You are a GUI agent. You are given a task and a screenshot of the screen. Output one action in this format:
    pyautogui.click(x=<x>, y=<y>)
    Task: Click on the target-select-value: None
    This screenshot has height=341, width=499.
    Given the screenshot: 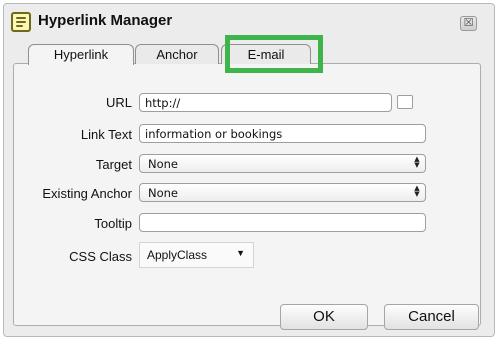 What is the action you would take?
    pyautogui.click(x=163, y=164)
    